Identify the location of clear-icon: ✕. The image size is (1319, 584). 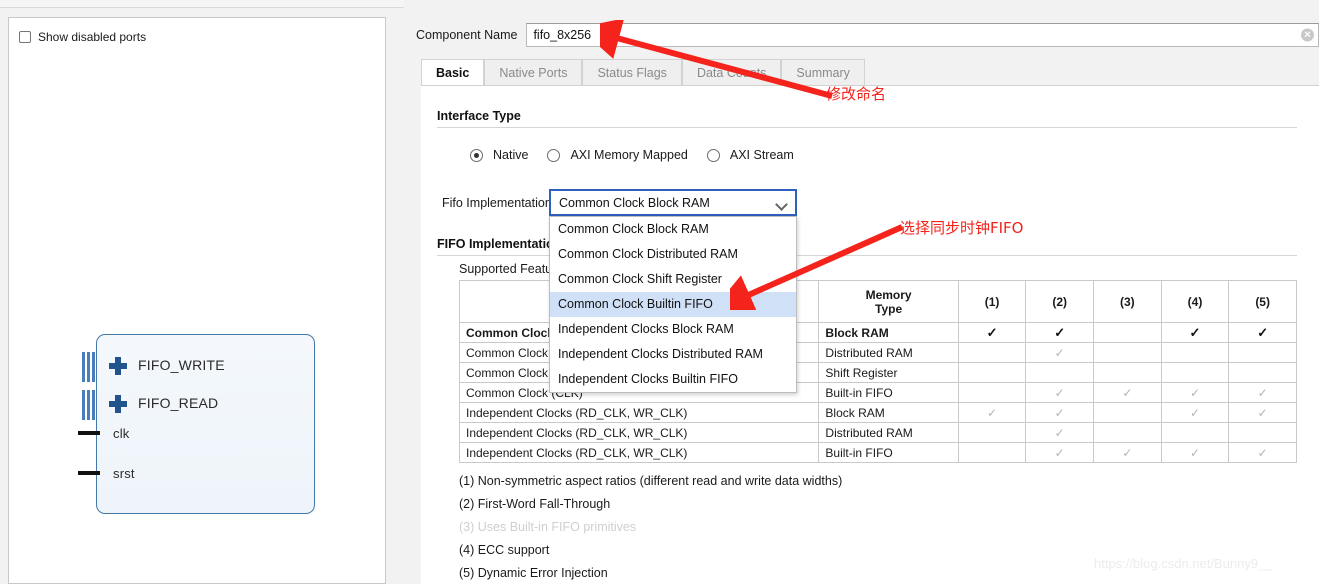
(1307, 35).